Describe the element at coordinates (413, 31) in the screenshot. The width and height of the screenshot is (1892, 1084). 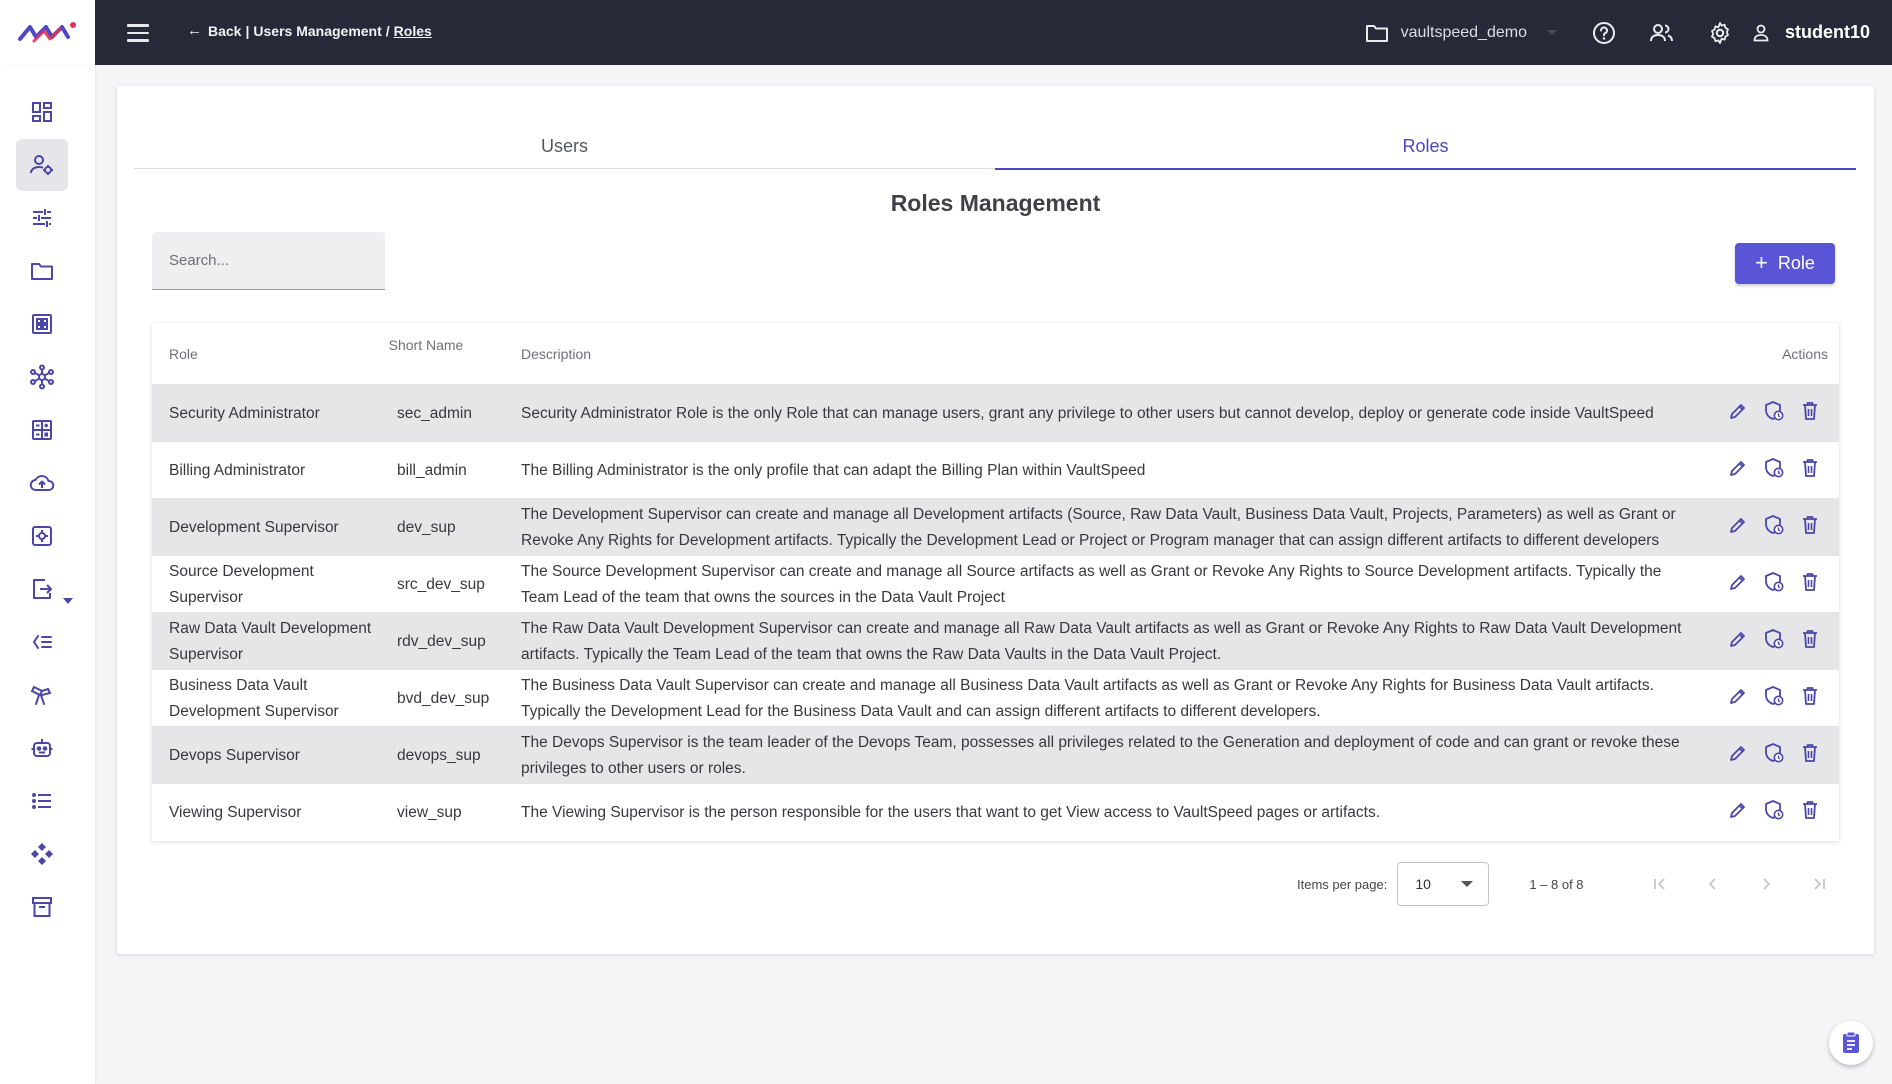
I see `breadcrumb-current: Roles` at that location.